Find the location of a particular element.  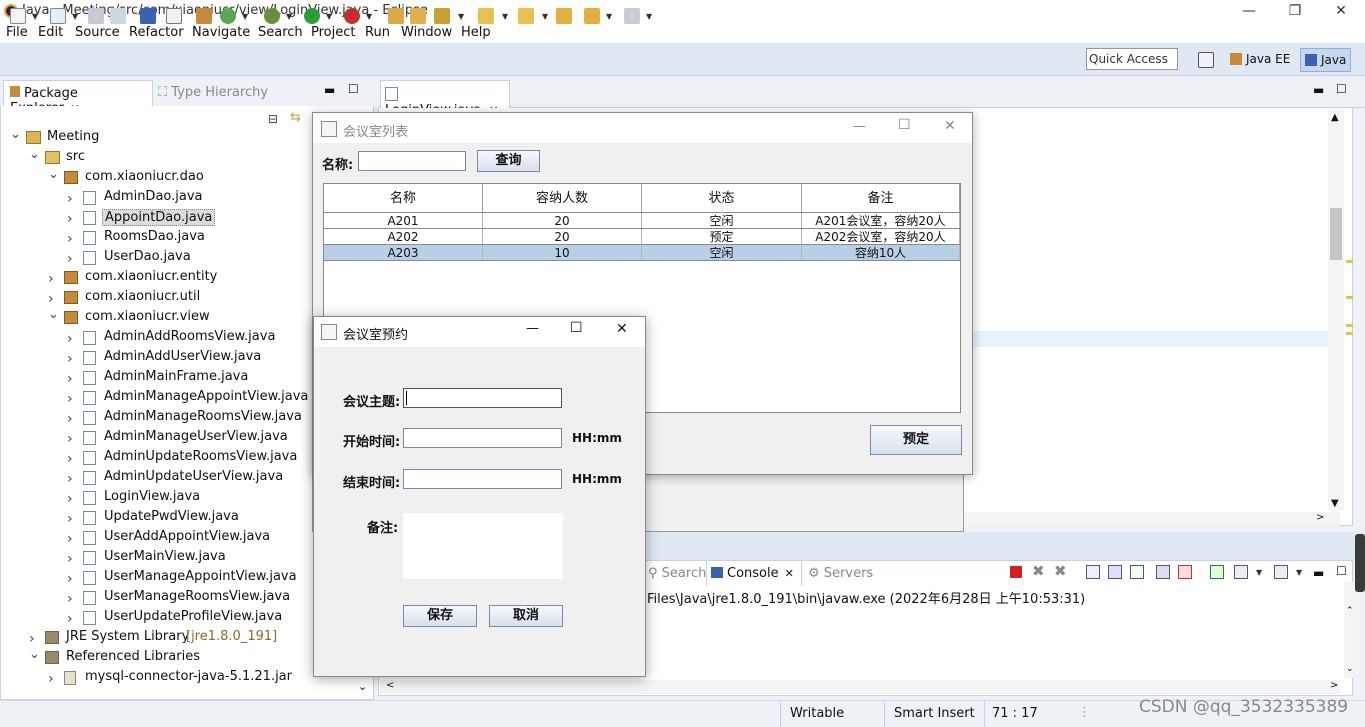

pin-console-icon is located at coordinates (1217, 572).